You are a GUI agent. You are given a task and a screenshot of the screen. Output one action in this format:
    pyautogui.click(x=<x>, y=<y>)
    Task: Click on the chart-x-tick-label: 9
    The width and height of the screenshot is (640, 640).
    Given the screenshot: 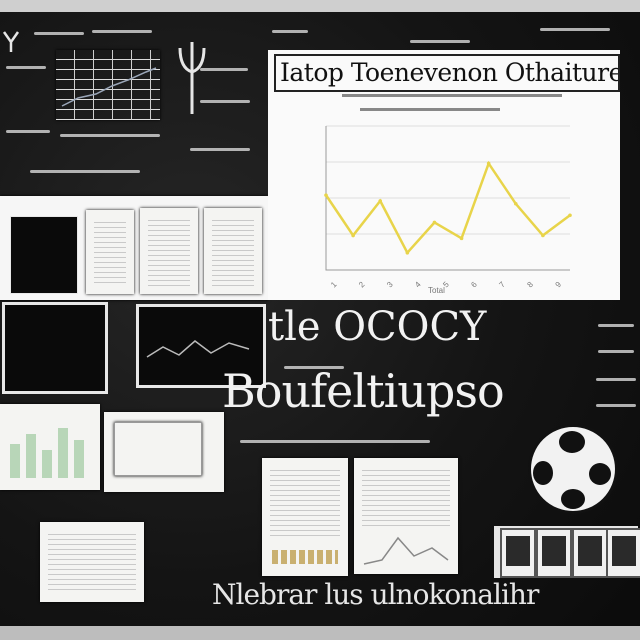 What is the action you would take?
    pyautogui.click(x=559, y=285)
    